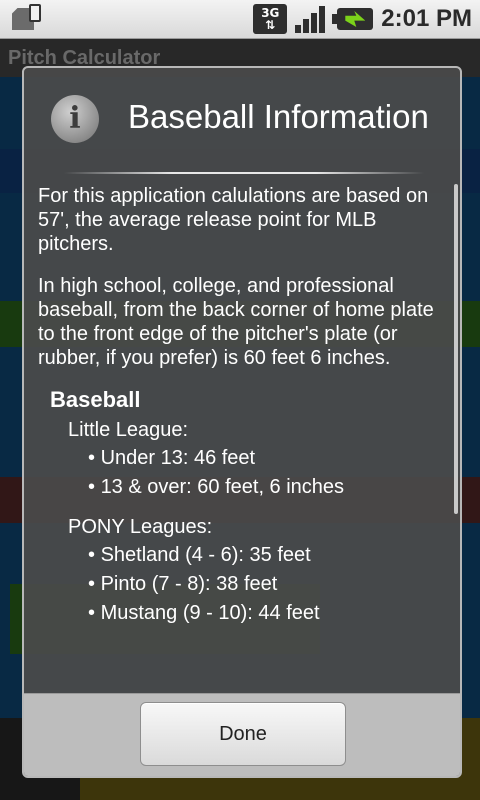 Image resolution: width=480 pixels, height=800 pixels. Describe the element at coordinates (456, 349) in the screenshot. I see `scrollbar` at that location.